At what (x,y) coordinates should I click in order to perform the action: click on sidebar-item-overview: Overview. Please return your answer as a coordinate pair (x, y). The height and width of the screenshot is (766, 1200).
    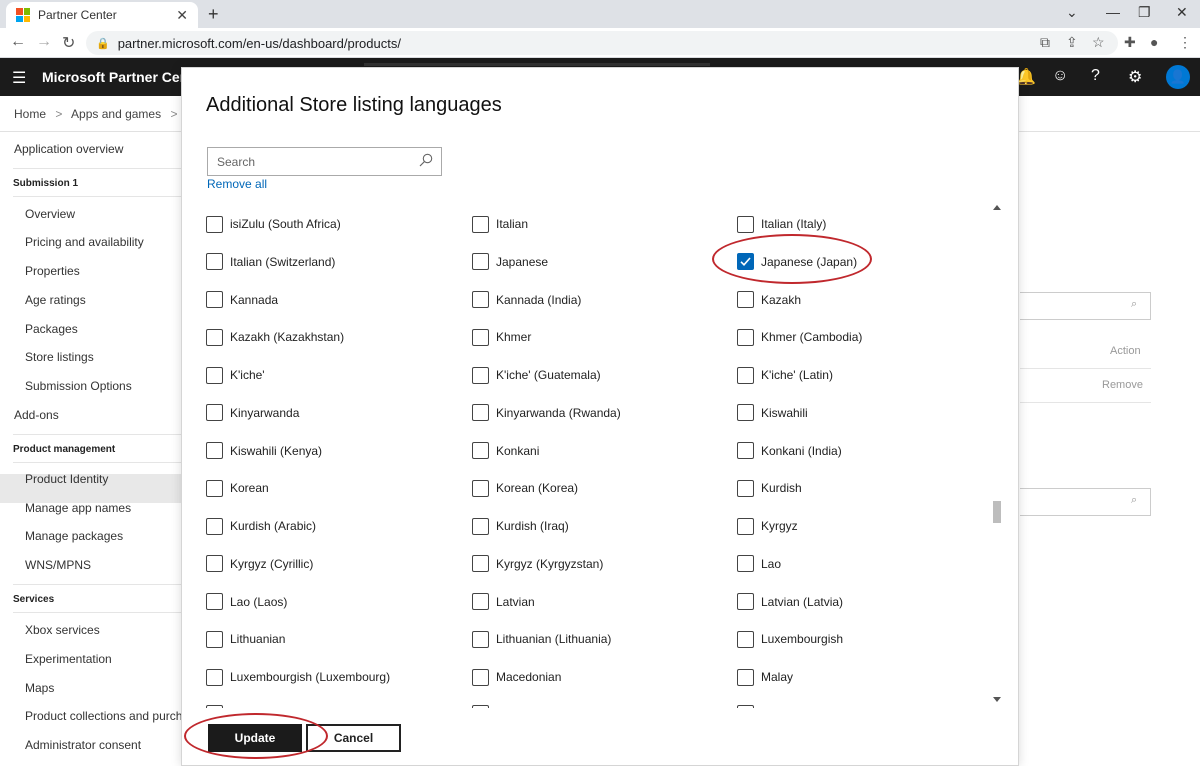
    Looking at the image, I should click on (50, 214).